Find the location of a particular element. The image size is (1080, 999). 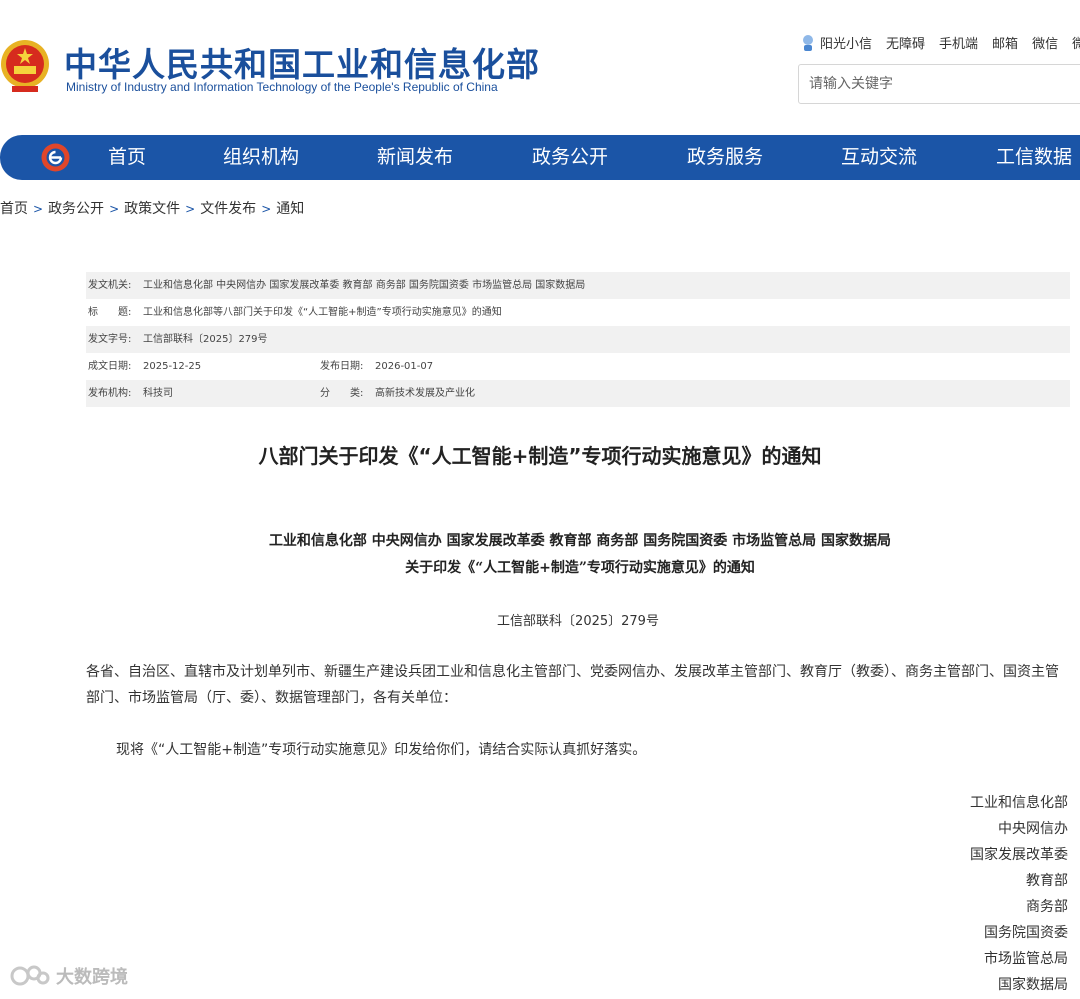

info-label: 分 类: is located at coordinates (342, 393).